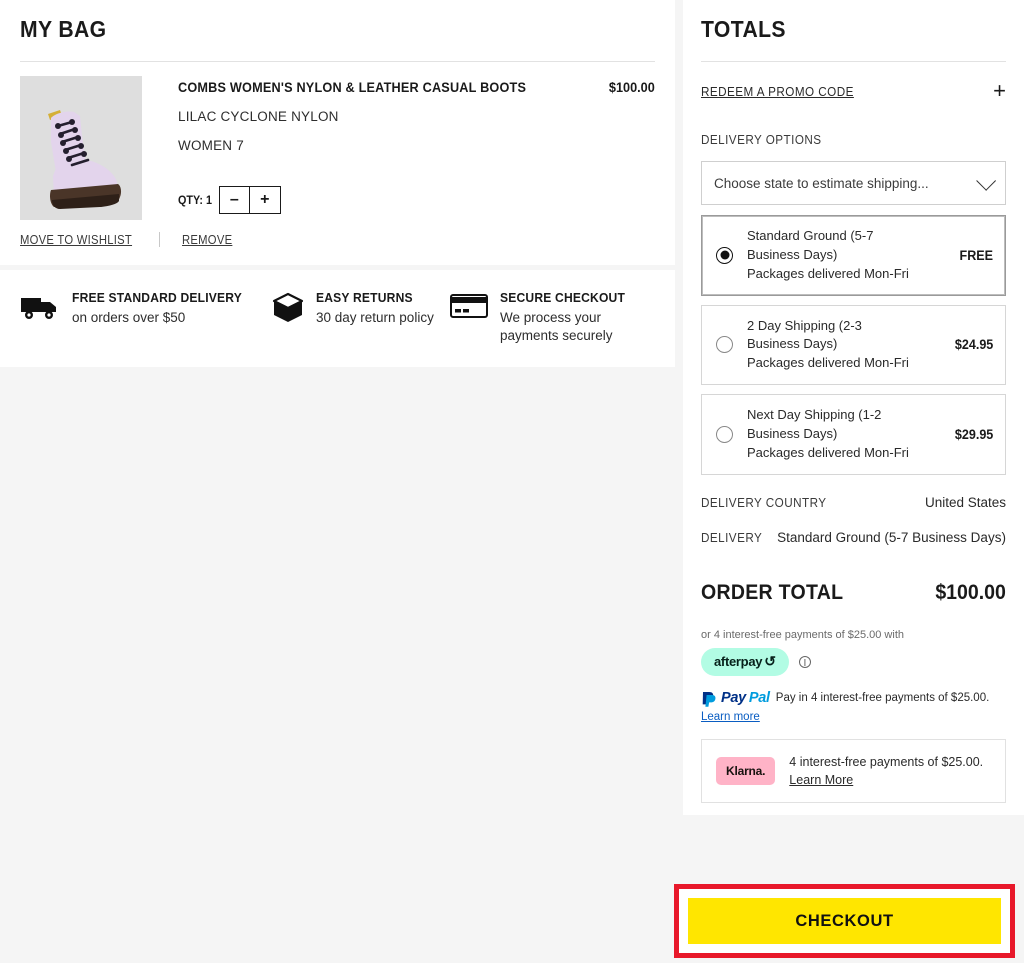  What do you see at coordinates (337, 242) in the screenshot?
I see `item-actions: MOVE TO WISHLIST REMOVE` at bounding box center [337, 242].